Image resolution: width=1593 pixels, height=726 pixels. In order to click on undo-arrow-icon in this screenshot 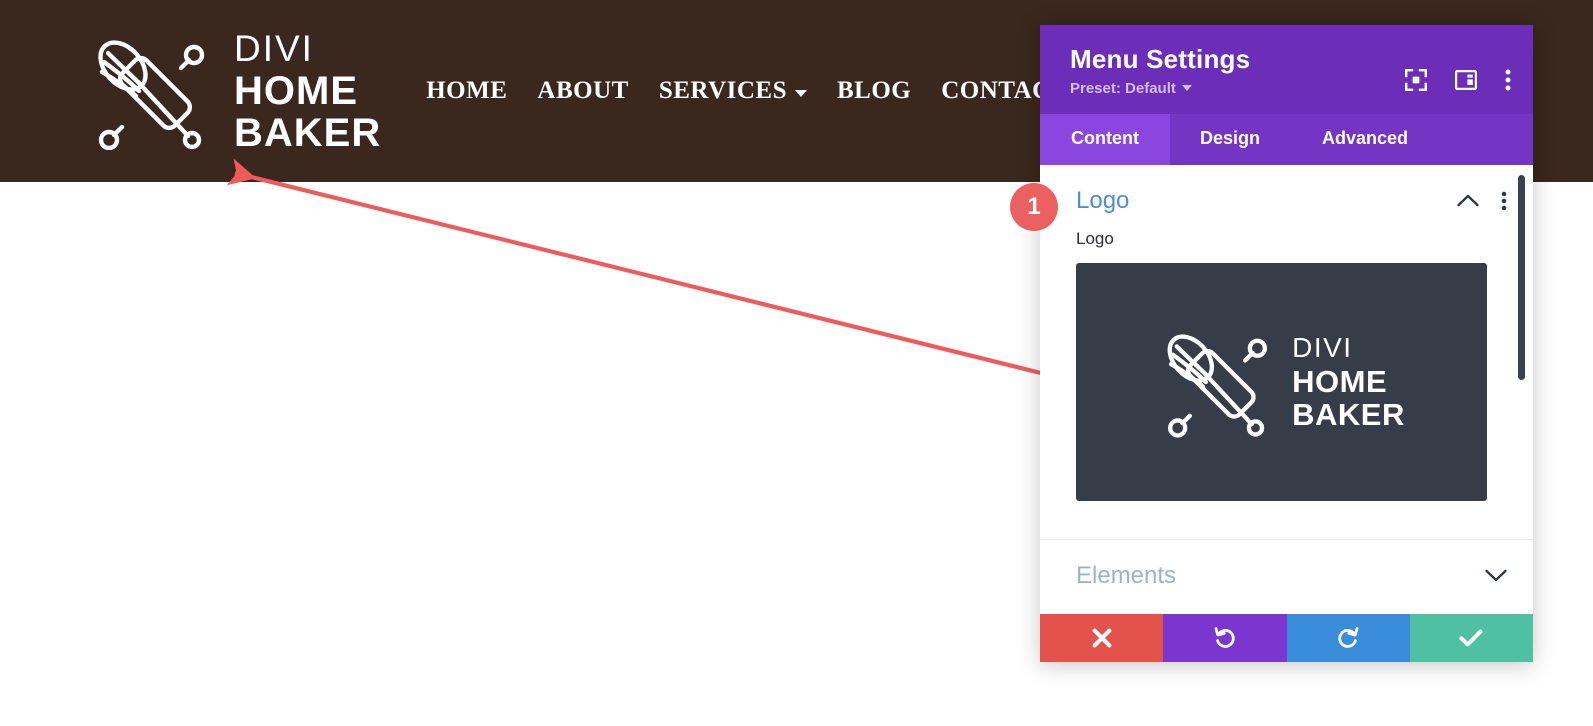, I will do `click(1224, 637)`.